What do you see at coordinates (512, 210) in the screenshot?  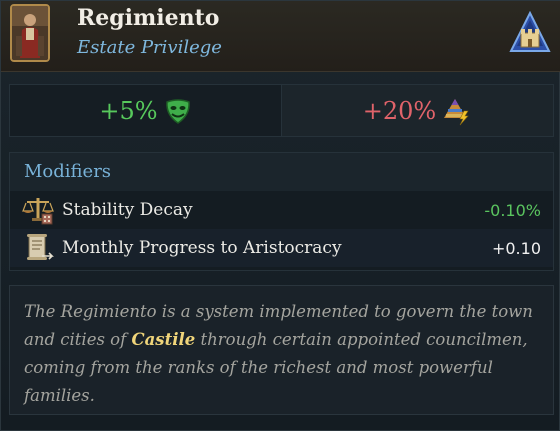 I see `modifier-value: -0.10%` at bounding box center [512, 210].